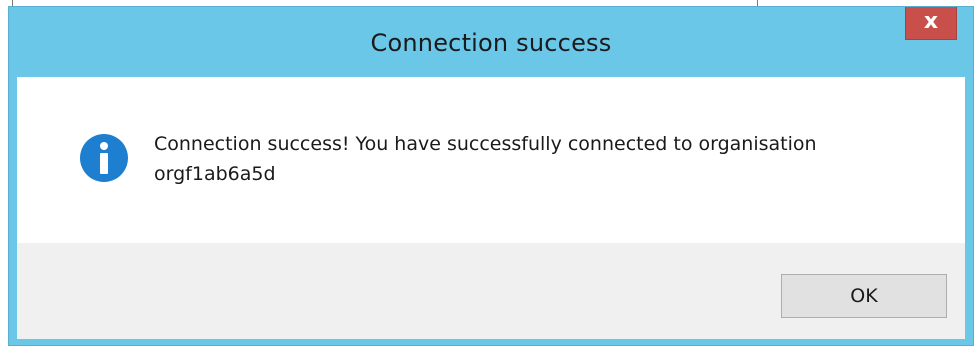 The image size is (976, 348). I want to click on info-icon, so click(104, 158).